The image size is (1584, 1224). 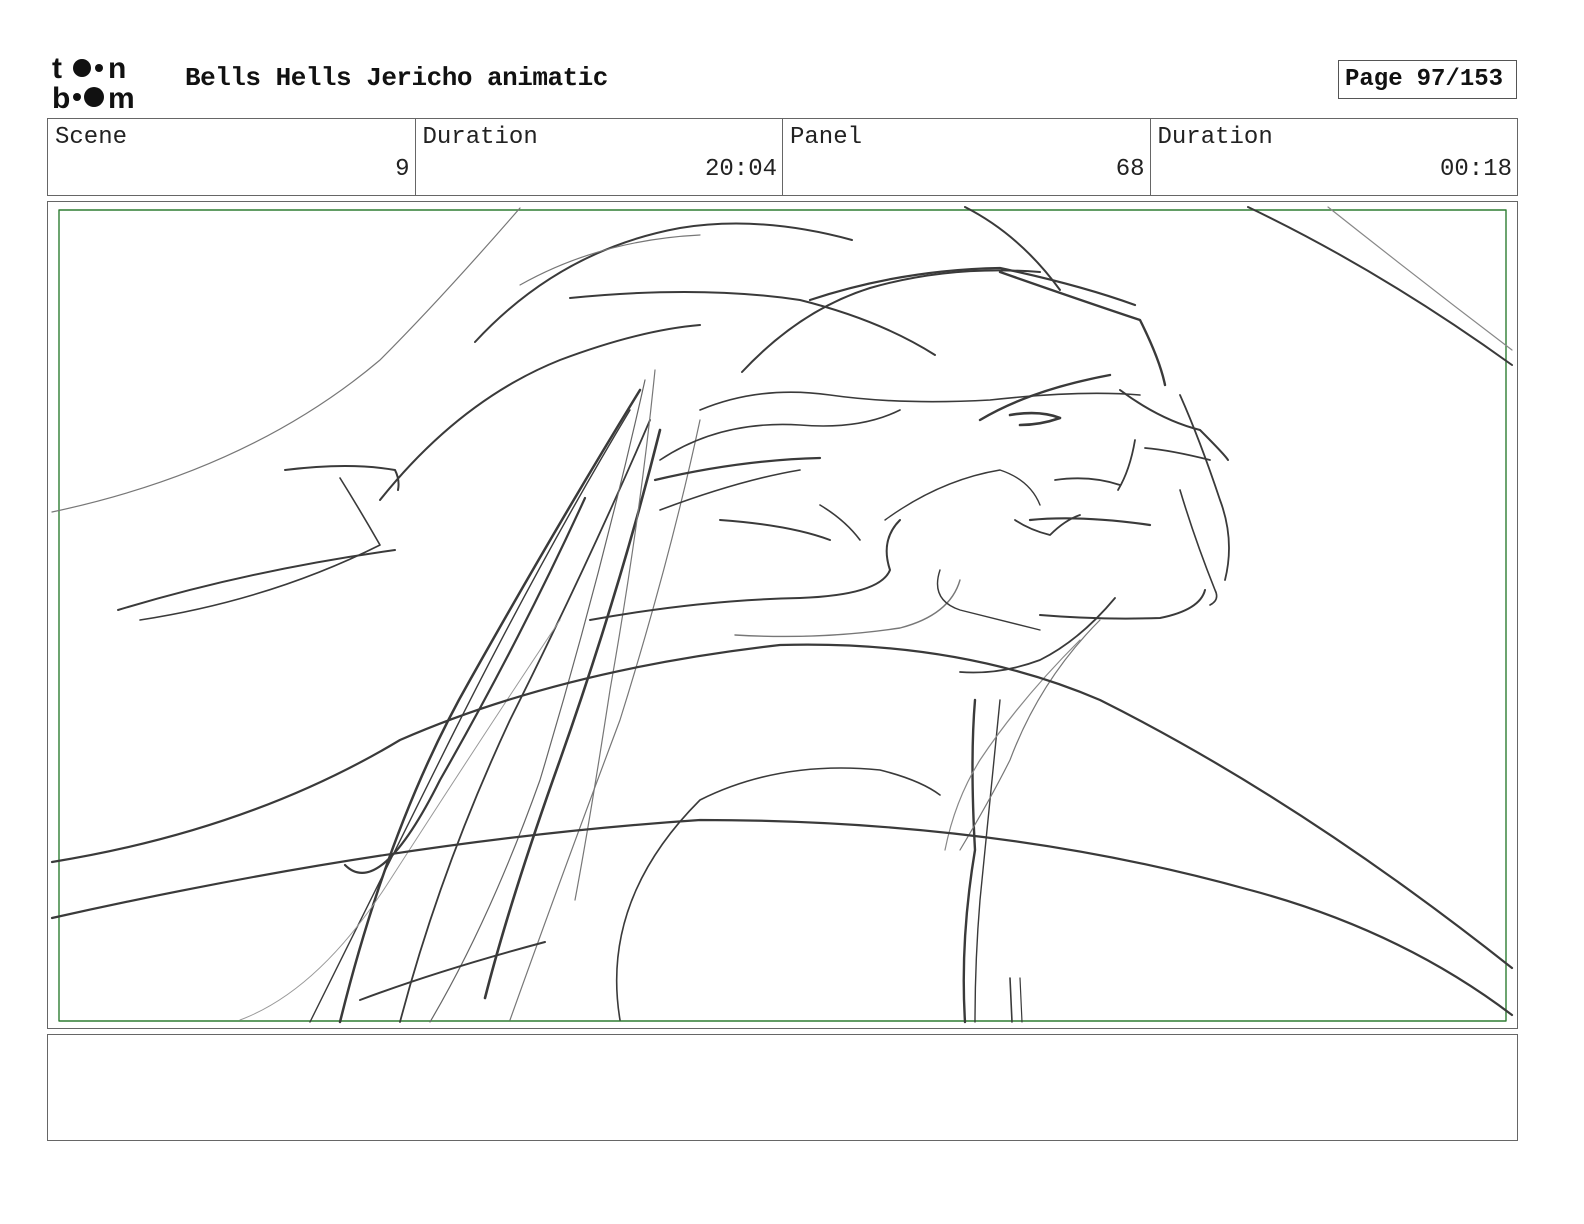 What do you see at coordinates (91, 137) in the screenshot?
I see `scene-label: Scene` at bounding box center [91, 137].